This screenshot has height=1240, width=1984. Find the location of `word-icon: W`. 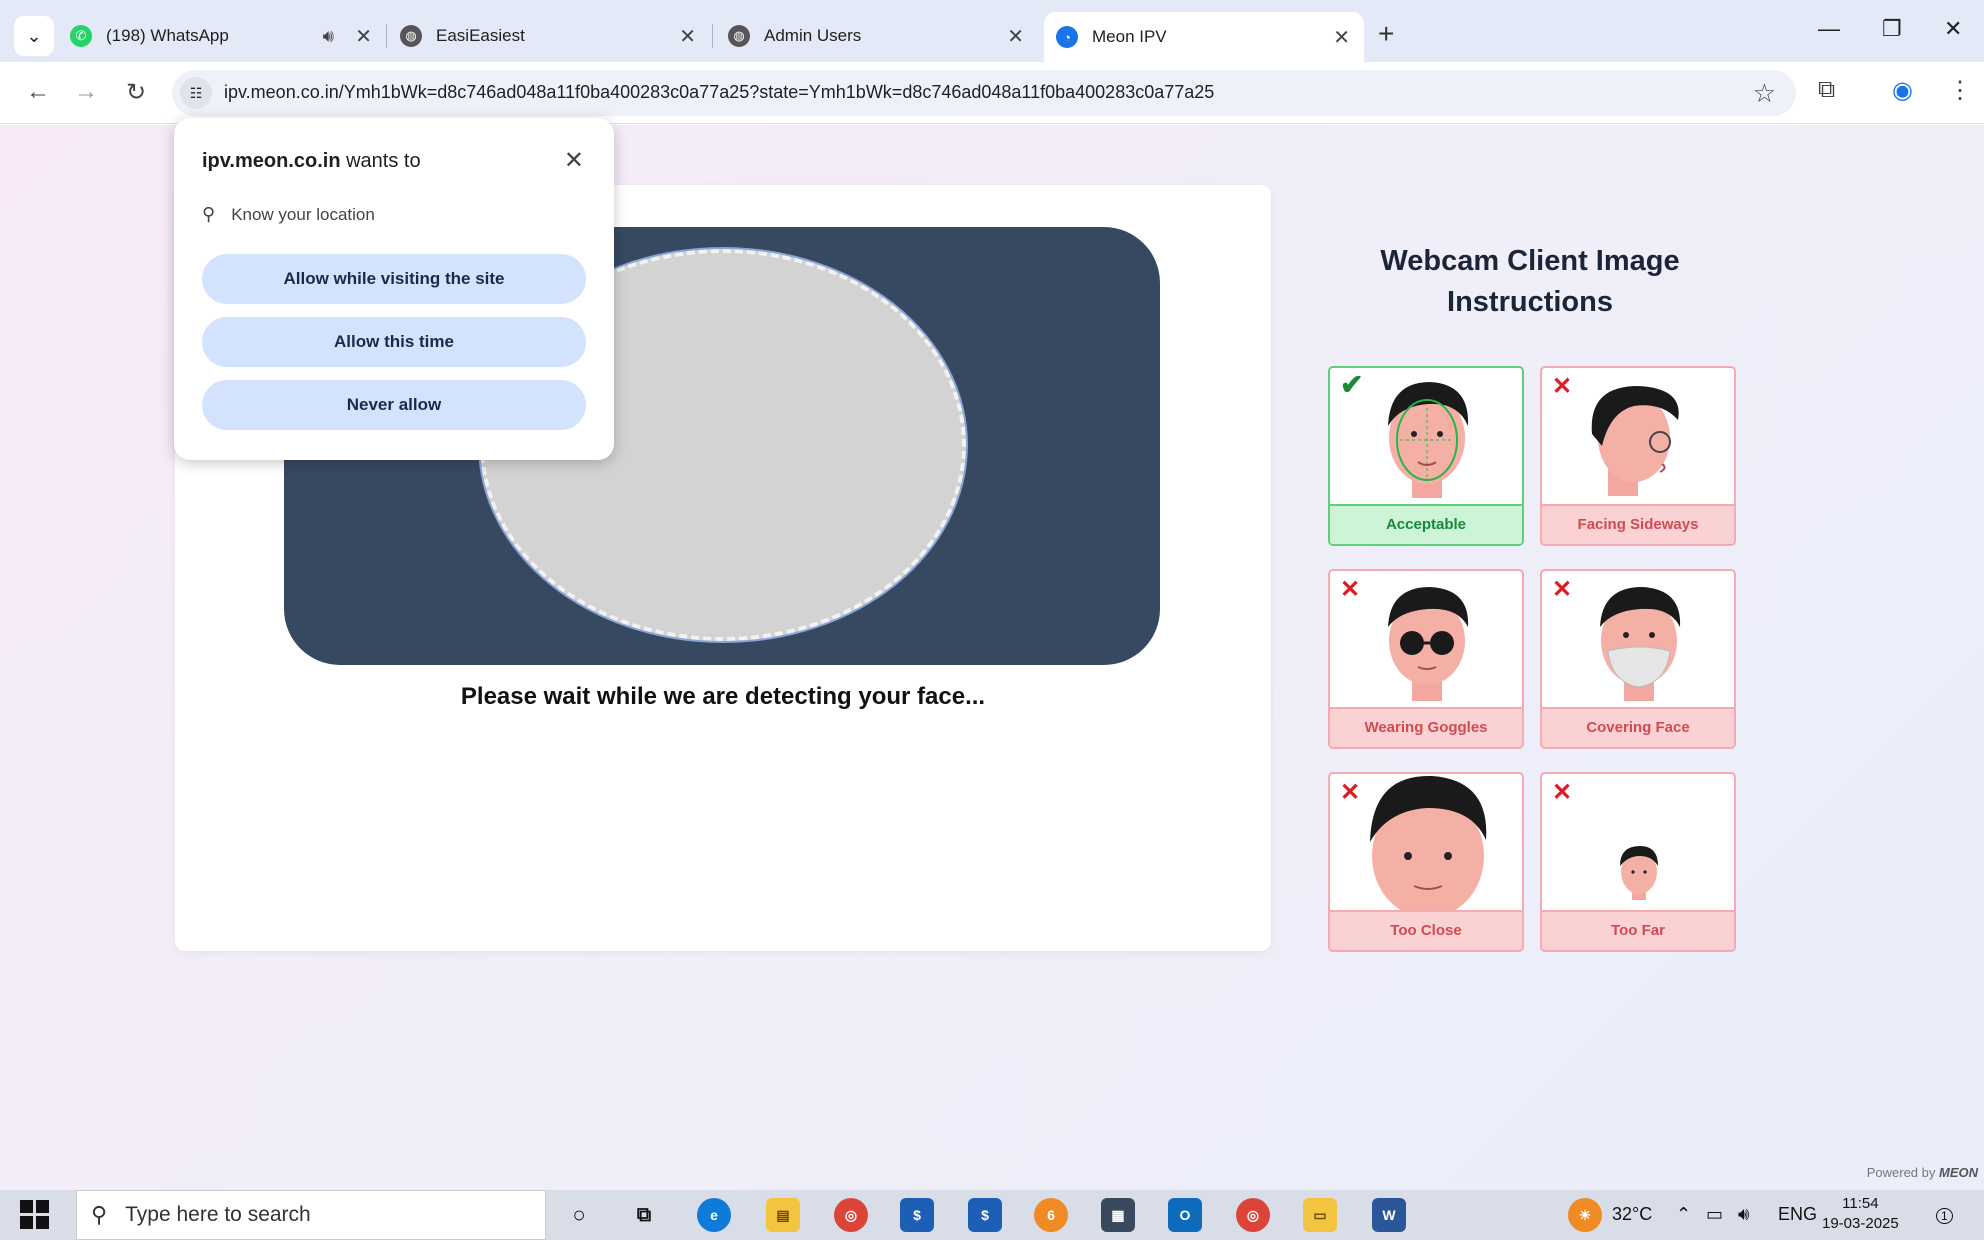

word-icon: W is located at coordinates (1389, 1215).